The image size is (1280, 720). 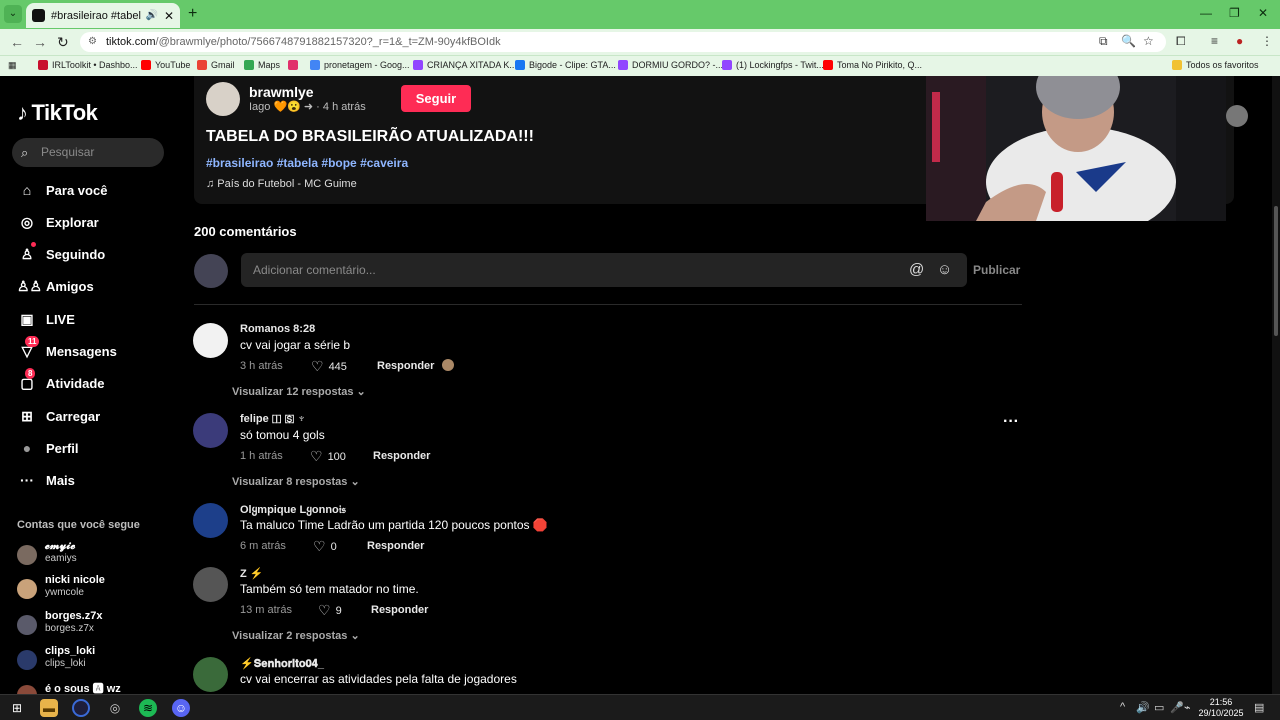 I want to click on bookmark-item: YouTube, so click(x=165, y=65).